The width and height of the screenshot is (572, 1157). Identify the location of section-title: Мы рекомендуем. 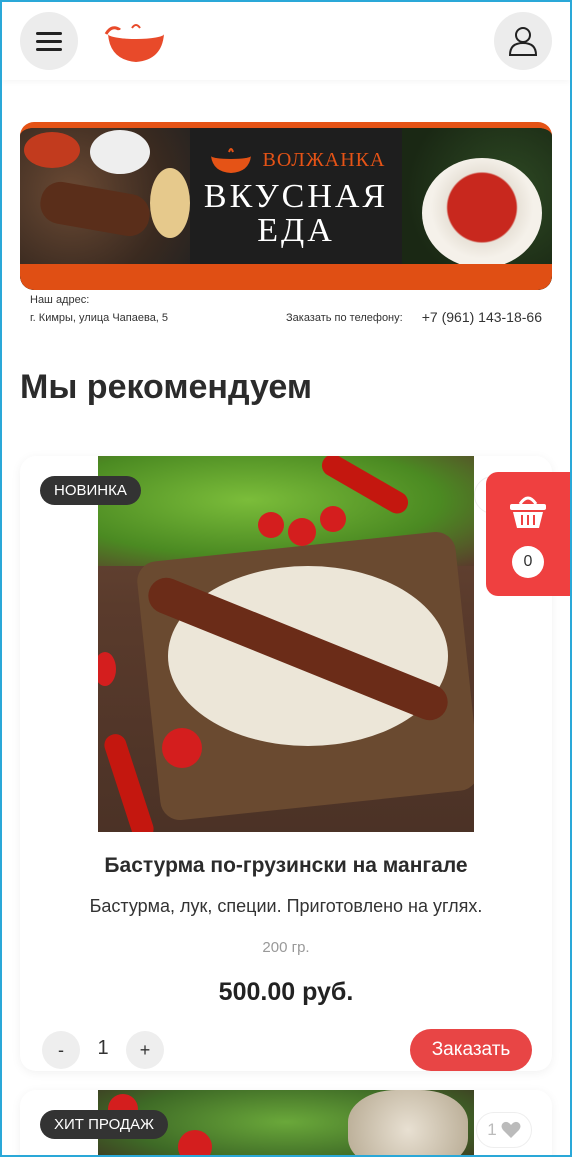
(166, 387).